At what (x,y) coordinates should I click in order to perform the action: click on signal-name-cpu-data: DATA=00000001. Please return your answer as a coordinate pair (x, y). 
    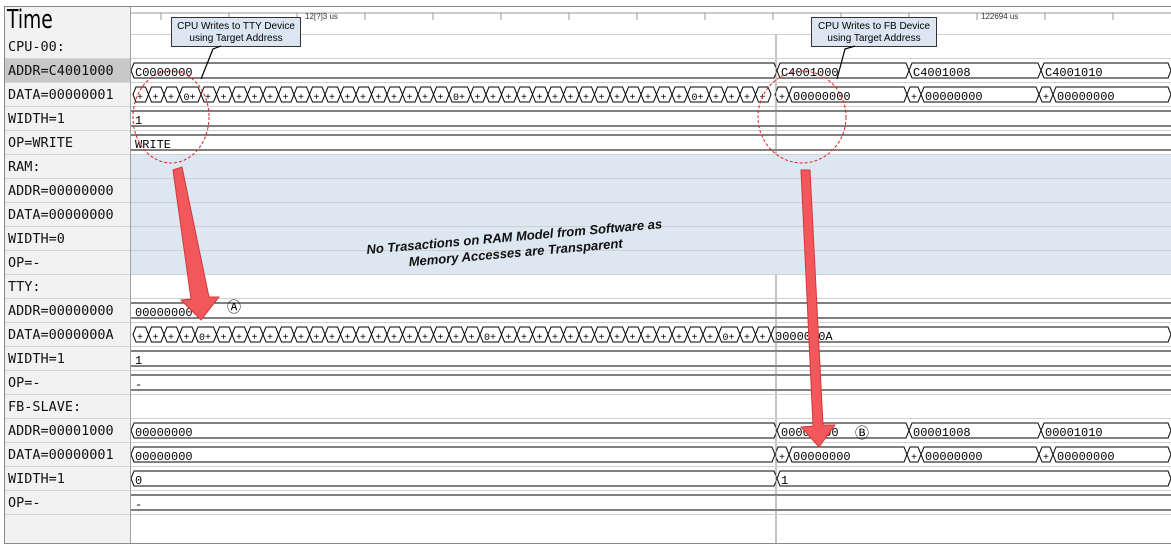
    Looking at the image, I should click on (67, 95).